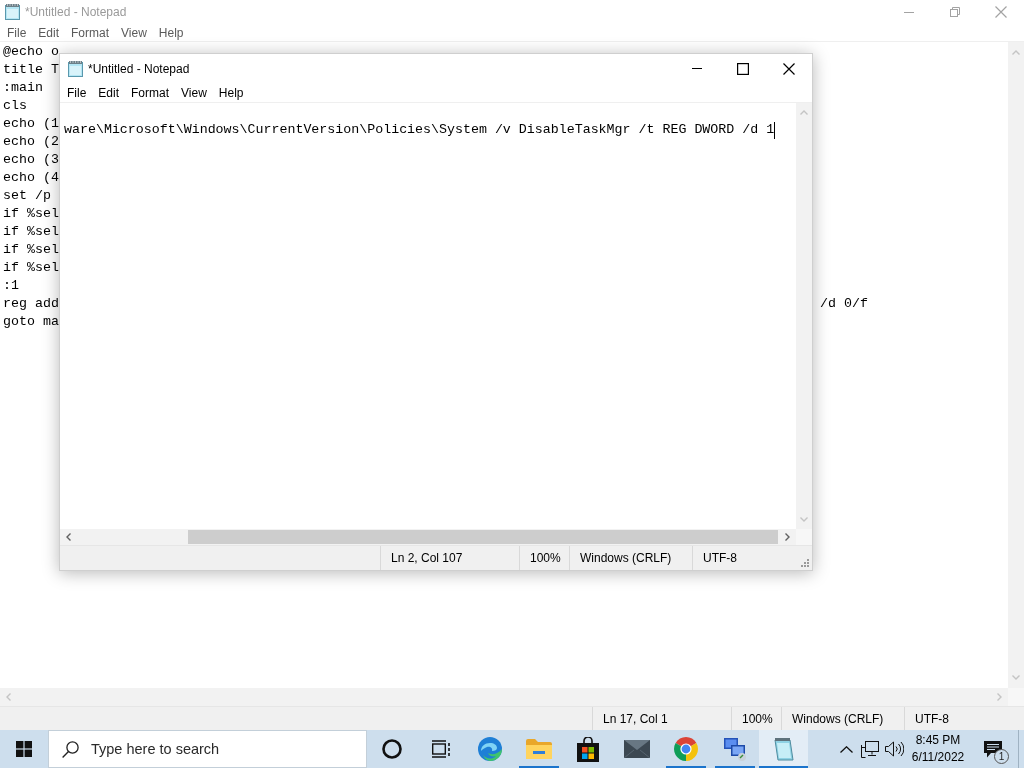 This screenshot has width=1024, height=768. What do you see at coordinates (734, 749) in the screenshot?
I see `monitors-icon` at bounding box center [734, 749].